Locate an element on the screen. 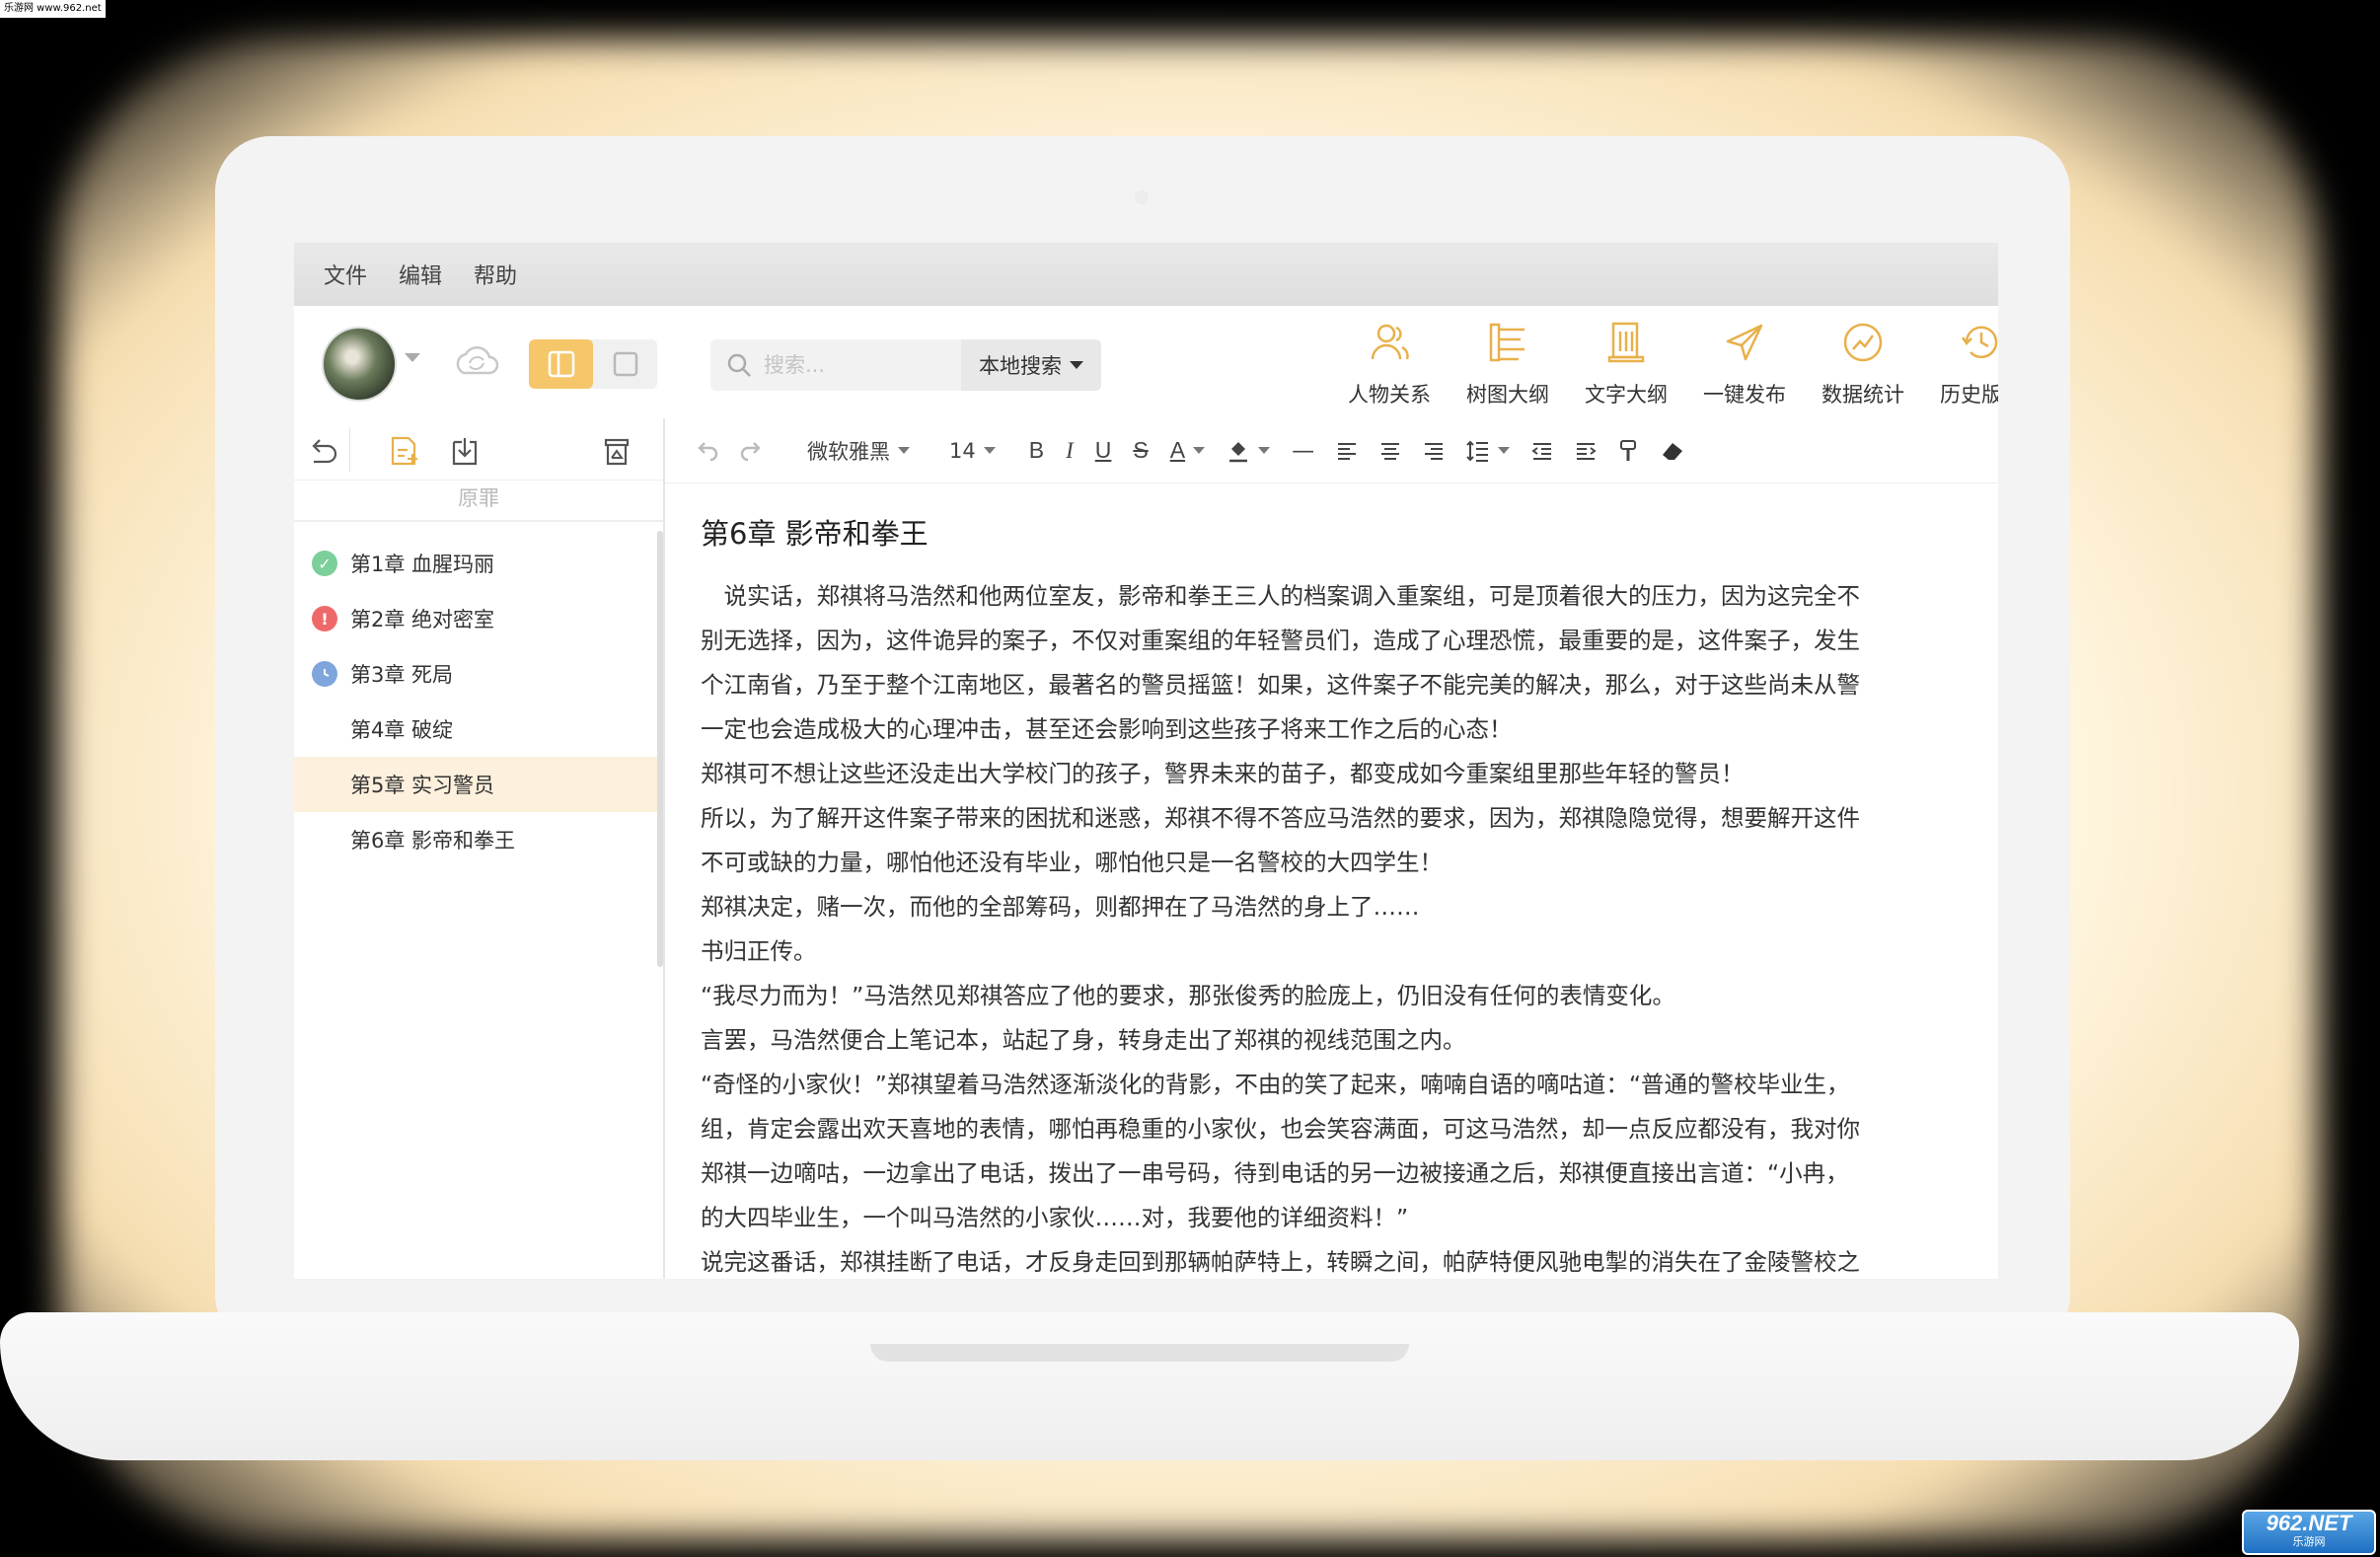  main-toolbar: 本地搜索 人物关系 树图 is located at coordinates (1146, 362).